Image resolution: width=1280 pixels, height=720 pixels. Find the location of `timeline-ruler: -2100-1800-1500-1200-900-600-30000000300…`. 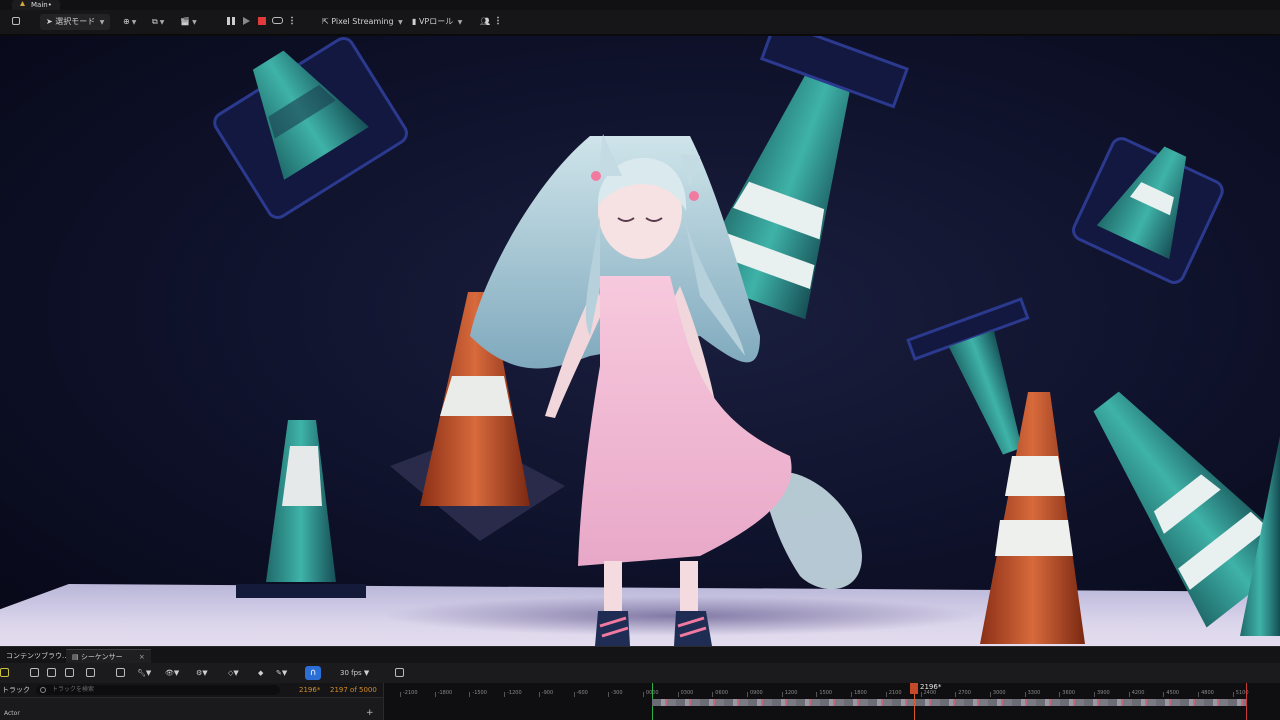

timeline-ruler: -2100-1800-1500-1200-900-600-30000000300… is located at coordinates (831, 701).